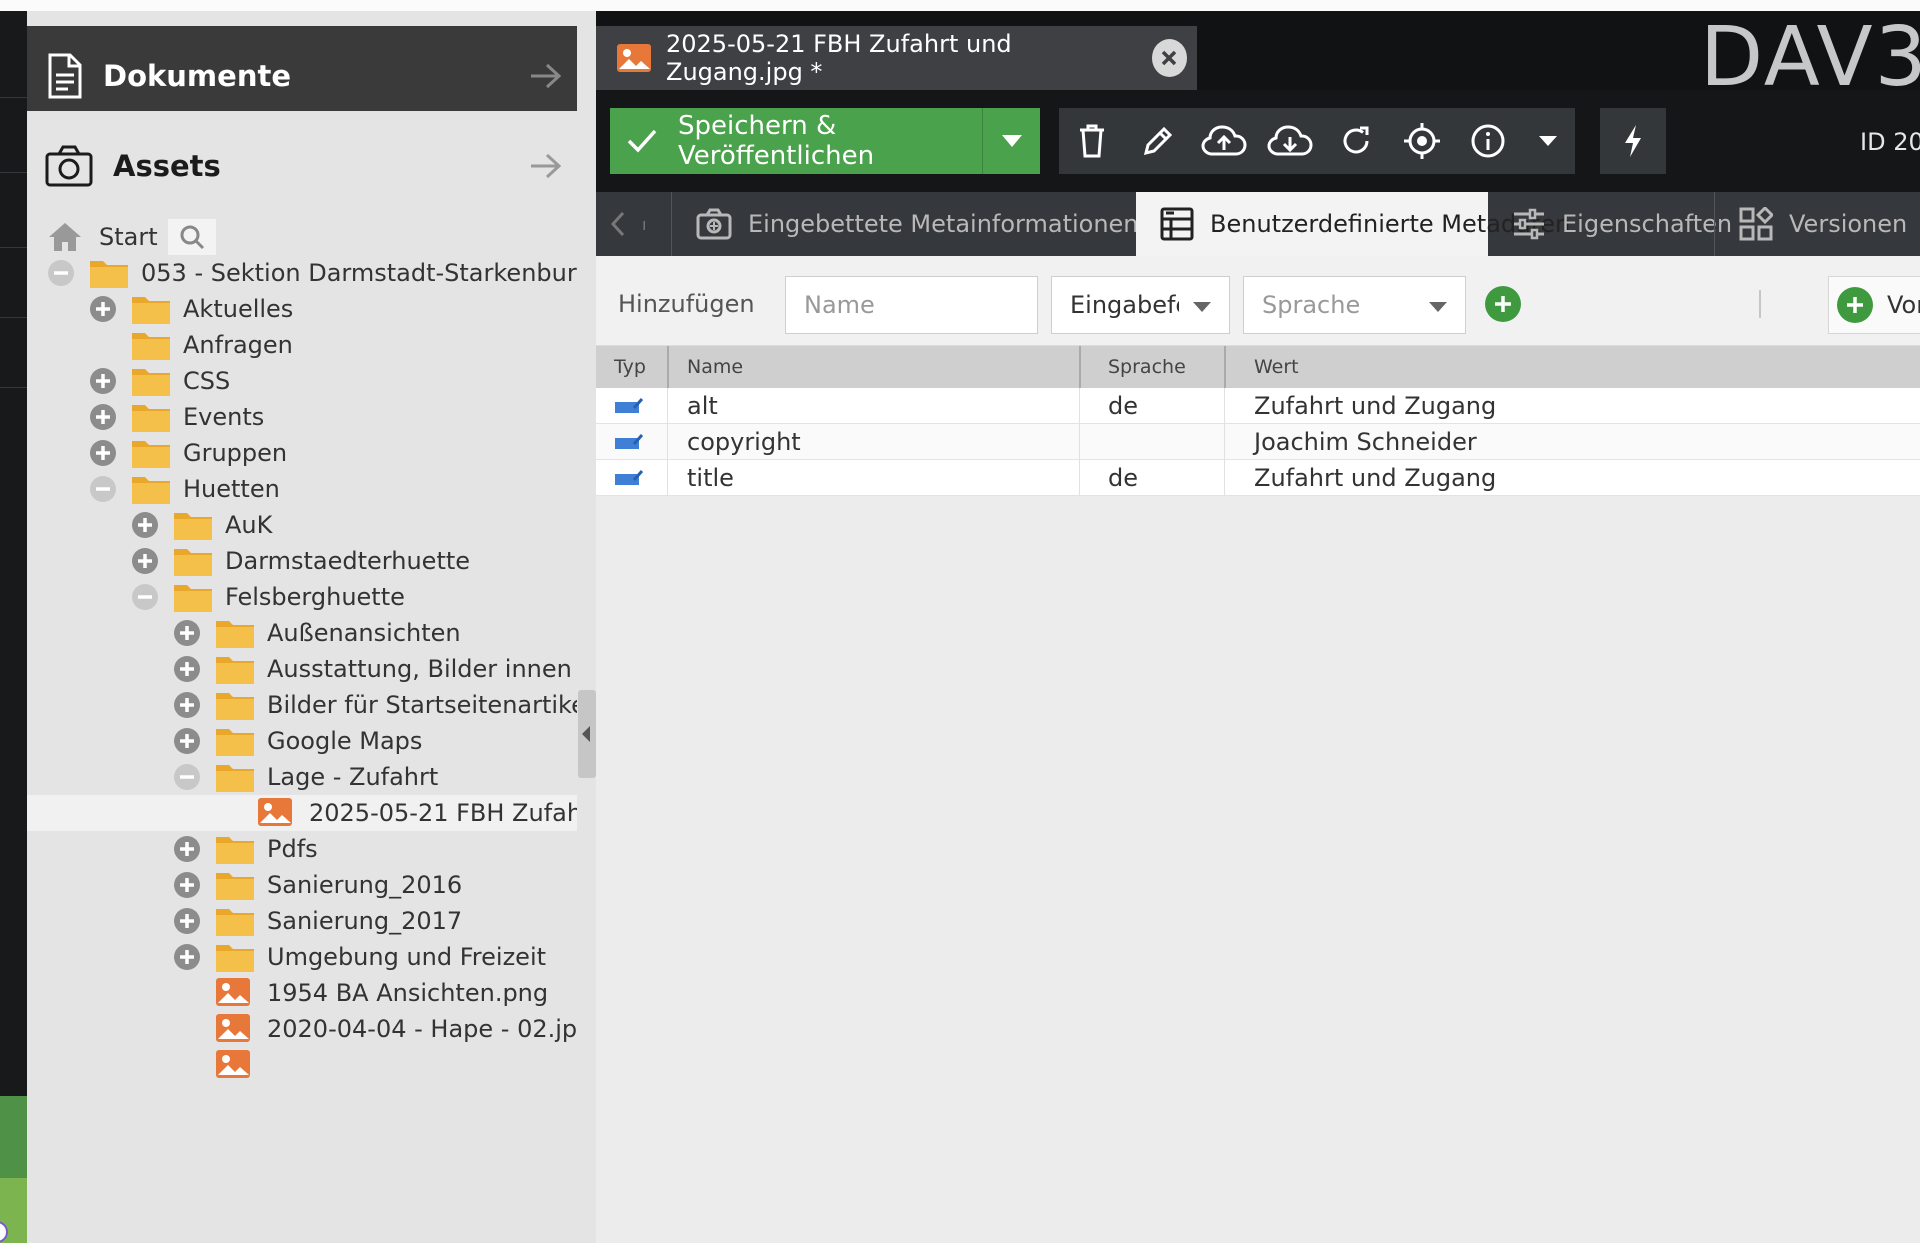 Image resolution: width=1920 pixels, height=1243 pixels. What do you see at coordinates (302, 237) in the screenshot?
I see `tree-item: Start` at bounding box center [302, 237].